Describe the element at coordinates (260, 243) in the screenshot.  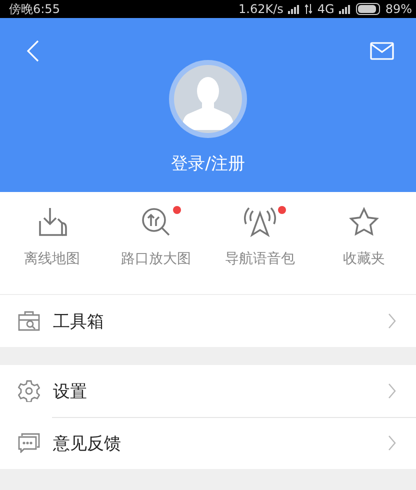
I see `shortcut-item: 导航语音包` at that location.